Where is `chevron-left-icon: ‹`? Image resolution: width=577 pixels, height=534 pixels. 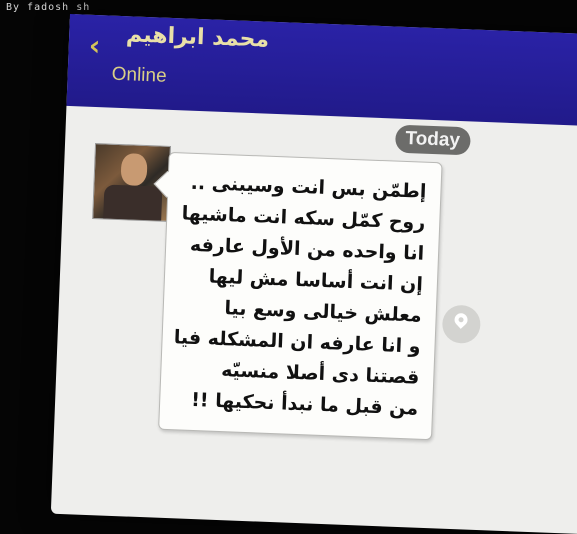
chevron-left-icon: ‹ is located at coordinates (94, 45).